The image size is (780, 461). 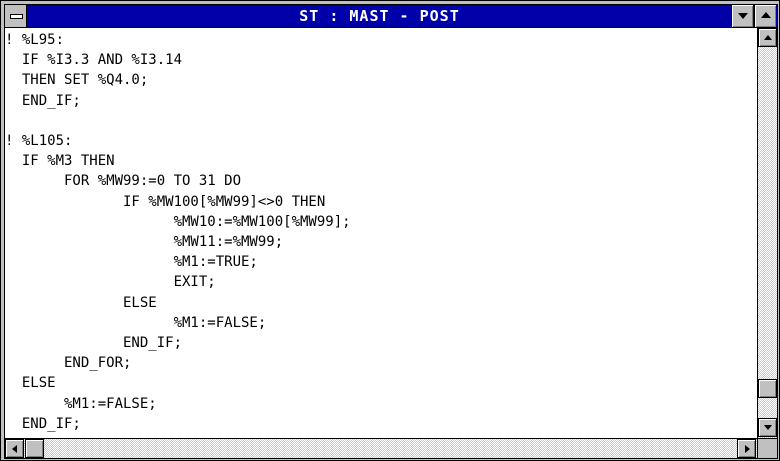 I want to click on left-arrow-icon, so click(x=14, y=449).